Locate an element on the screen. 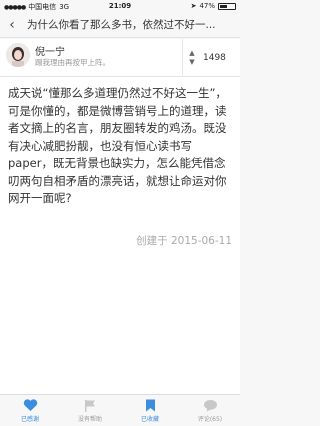 The height and width of the screenshot is (426, 320). author-name: 倪一宁 is located at coordinates (50, 50).